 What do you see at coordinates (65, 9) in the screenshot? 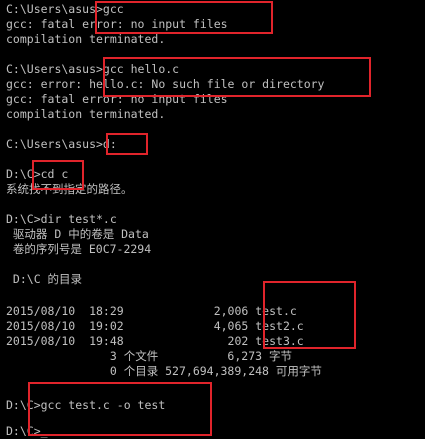
I see `console-line: C:\Users\asus>gcc` at bounding box center [65, 9].